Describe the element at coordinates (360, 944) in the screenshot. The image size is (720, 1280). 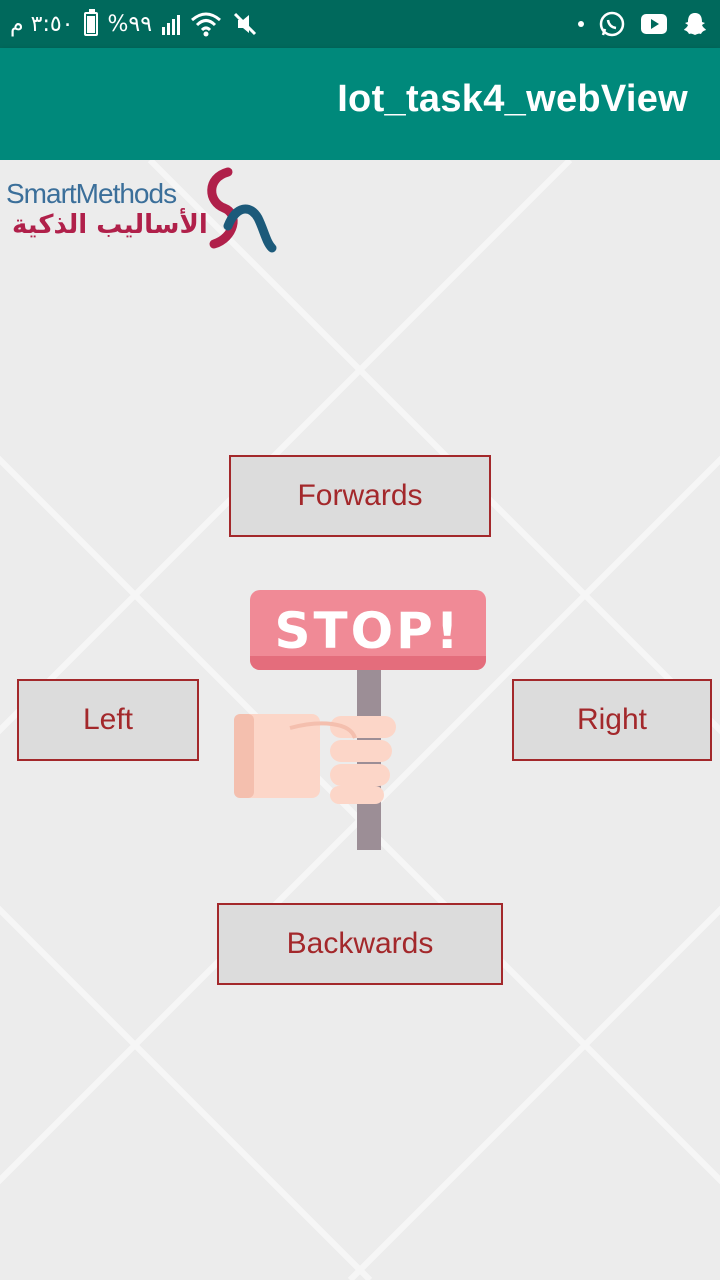
I see `backwards-button: Backwards` at that location.